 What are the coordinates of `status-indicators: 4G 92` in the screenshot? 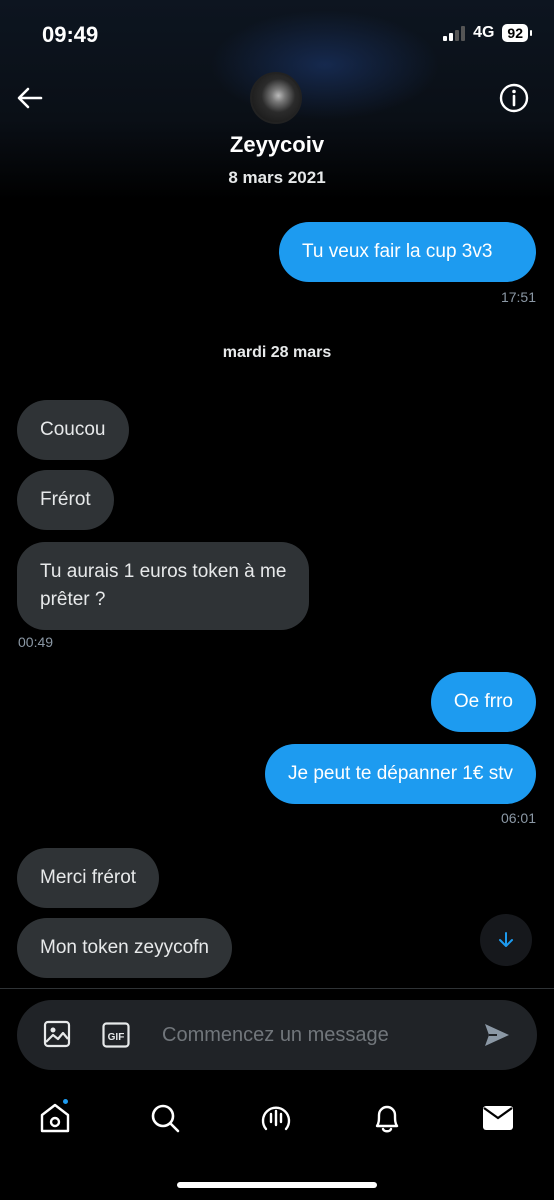 It's located at (487, 33).